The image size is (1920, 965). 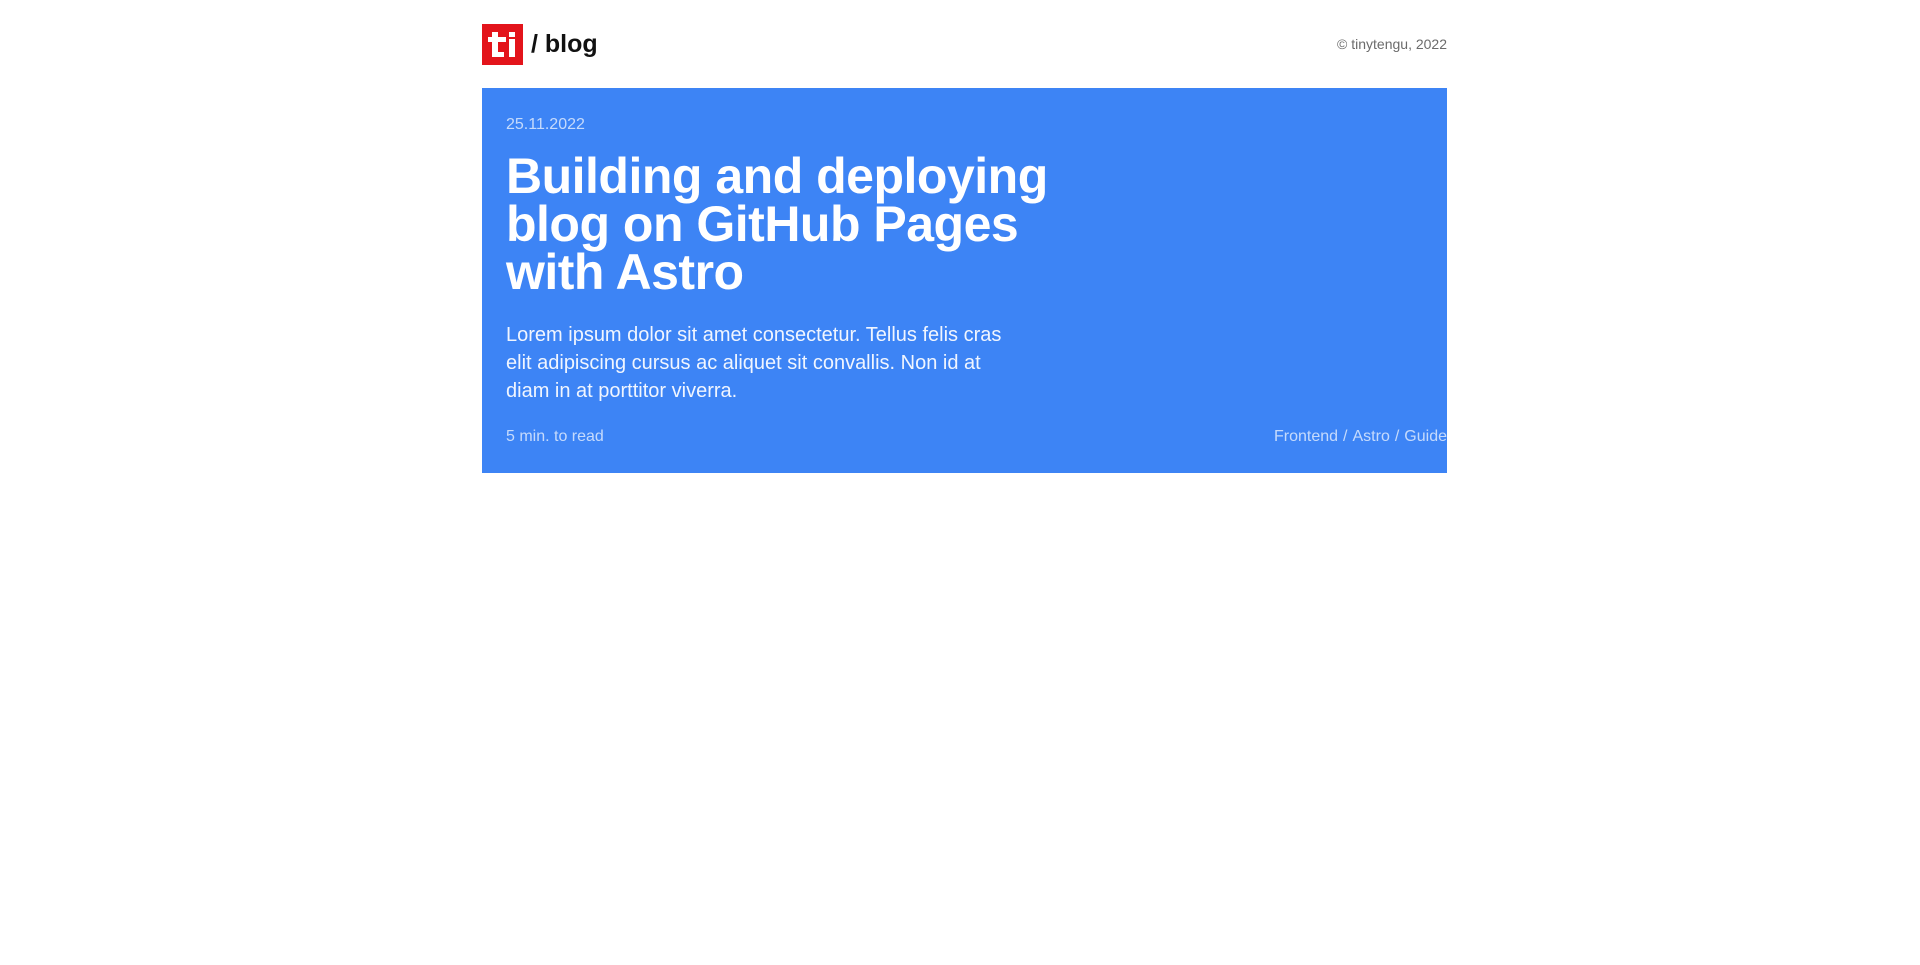 I want to click on home-link: / blog, so click(x=540, y=44).